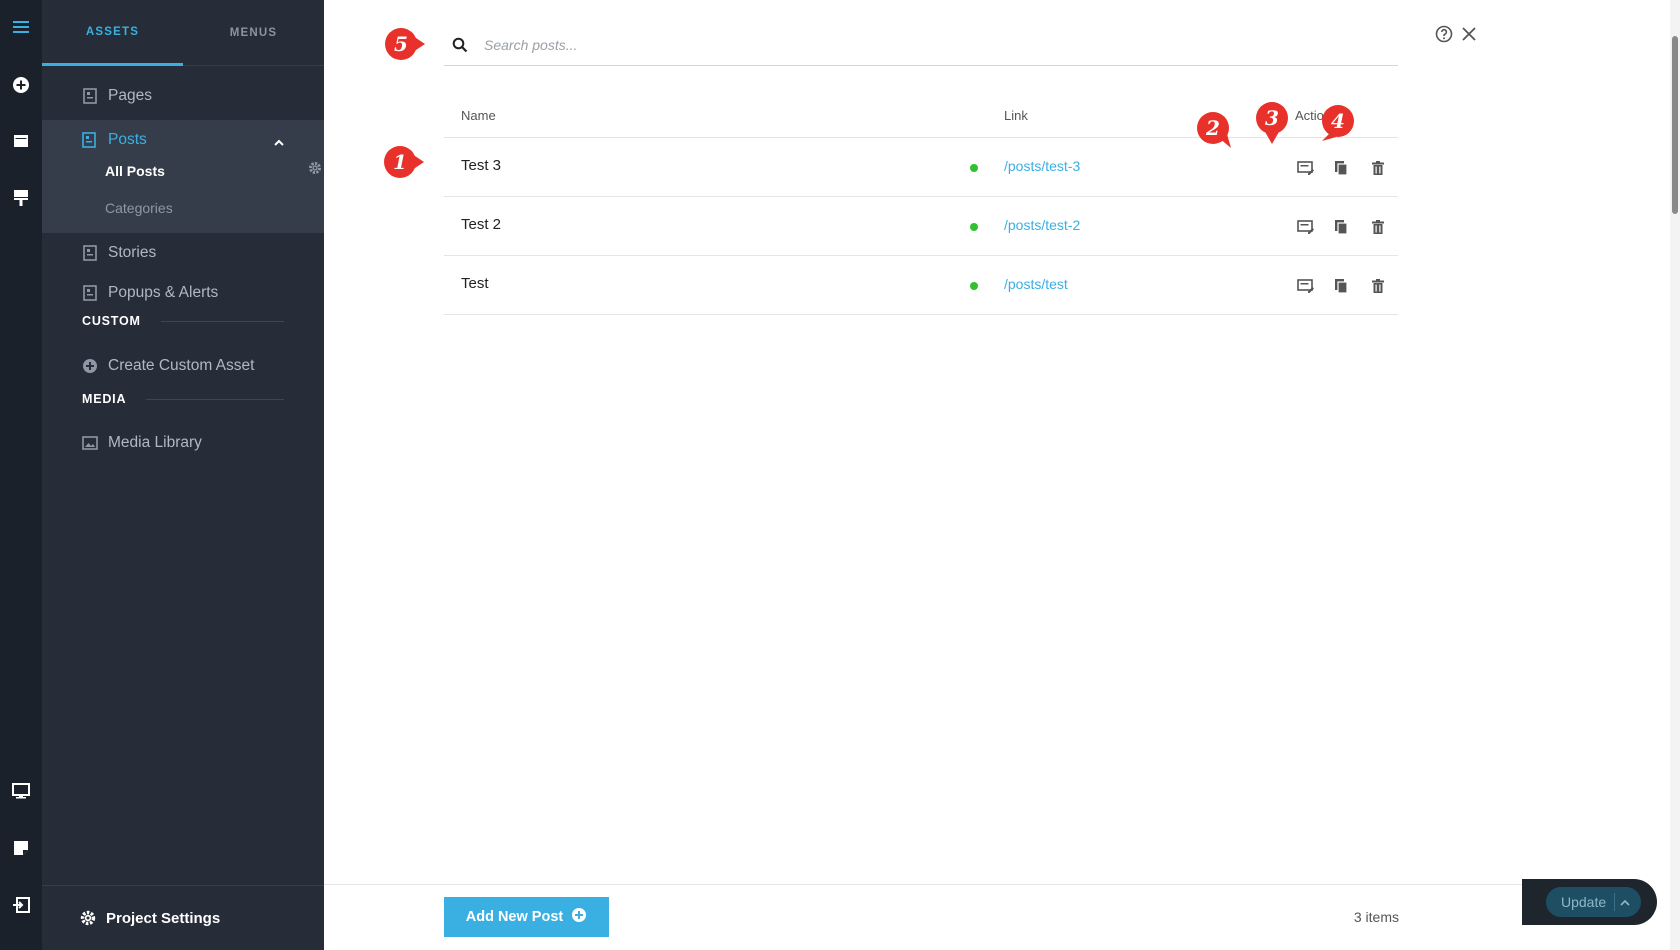 This screenshot has width=1680, height=950. I want to click on annotation-marker-1: 1, so click(403, 164).